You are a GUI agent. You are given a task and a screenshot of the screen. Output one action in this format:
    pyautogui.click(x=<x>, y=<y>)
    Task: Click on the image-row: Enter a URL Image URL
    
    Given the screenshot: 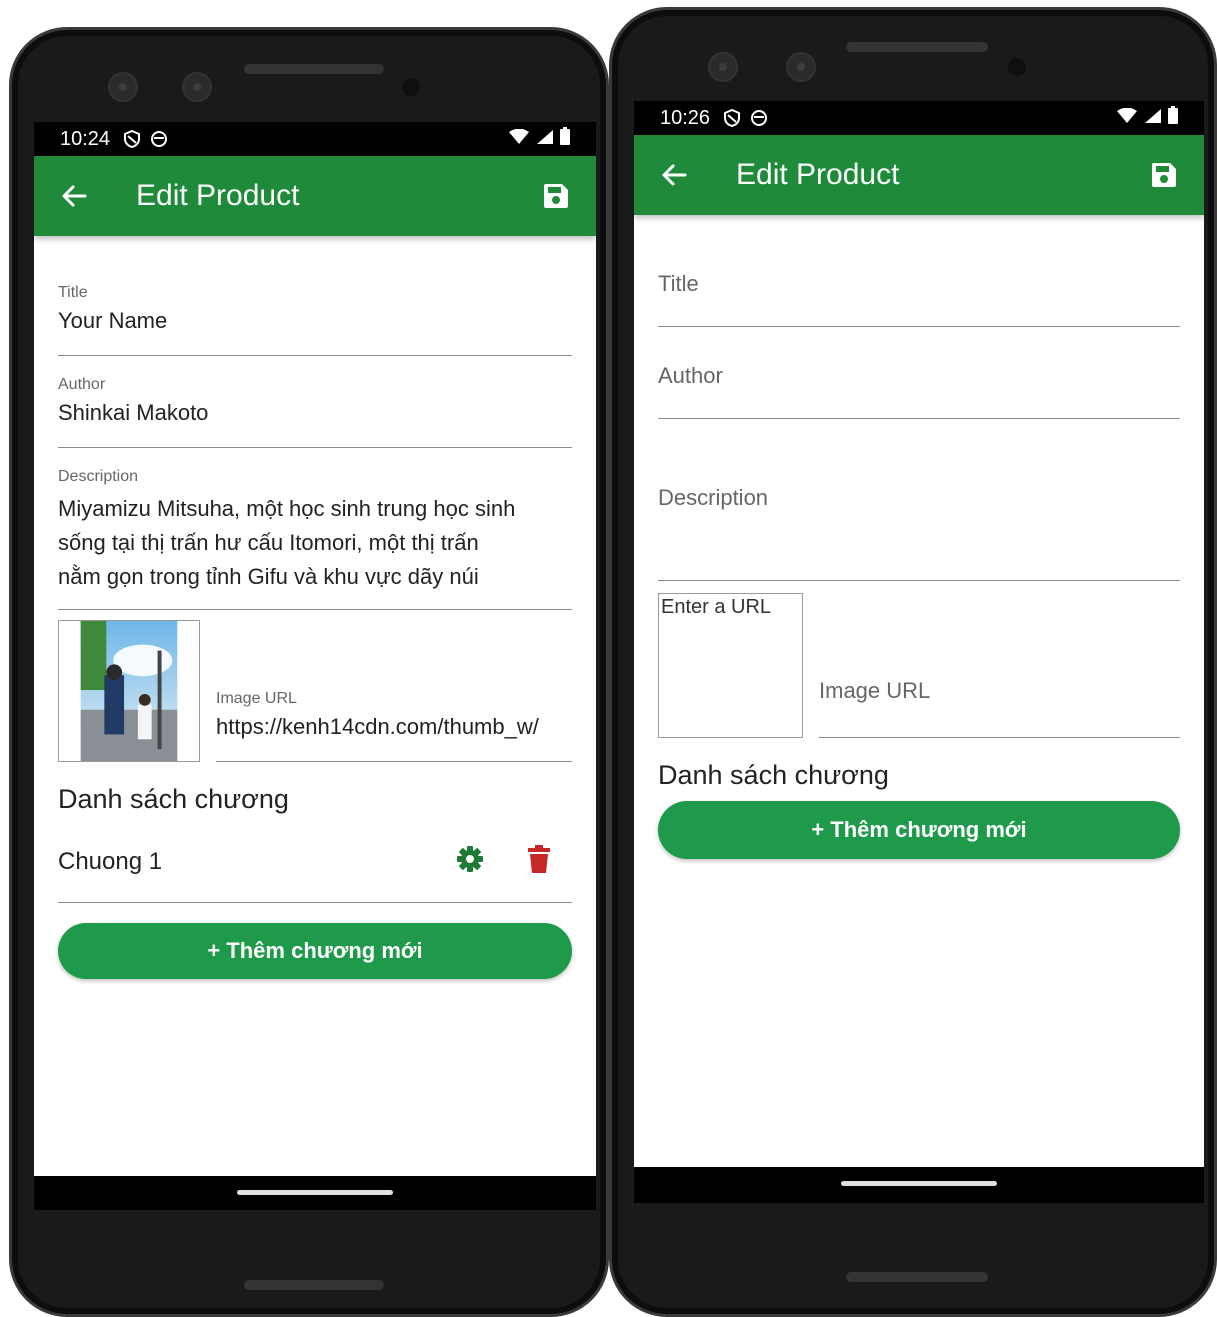 What is the action you would take?
    pyautogui.click(x=919, y=665)
    